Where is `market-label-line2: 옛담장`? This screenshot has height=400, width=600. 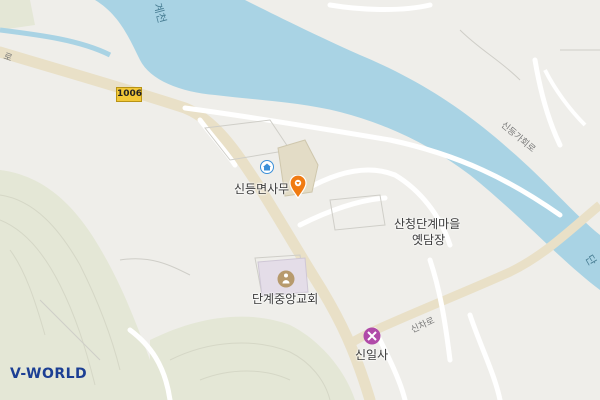
market-label-line2: 옛담장 is located at coordinates (428, 239).